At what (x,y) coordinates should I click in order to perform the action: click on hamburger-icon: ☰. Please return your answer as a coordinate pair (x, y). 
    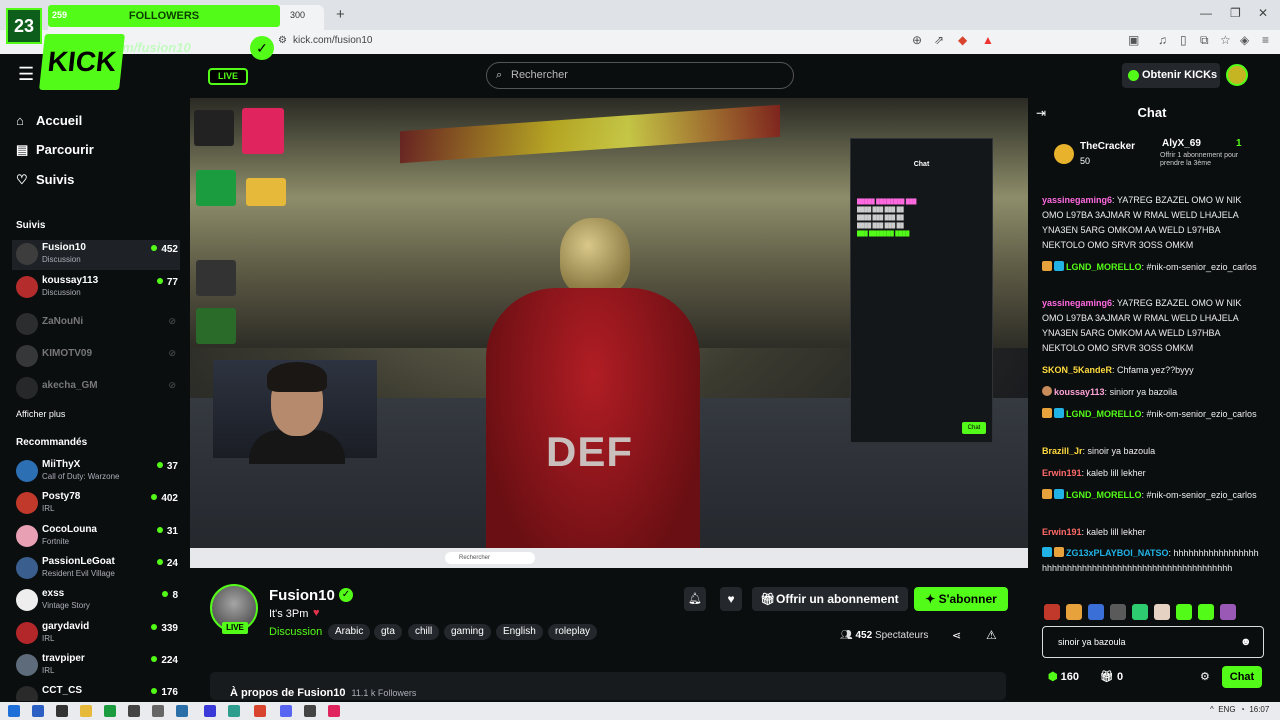
    Looking at the image, I should click on (26, 74).